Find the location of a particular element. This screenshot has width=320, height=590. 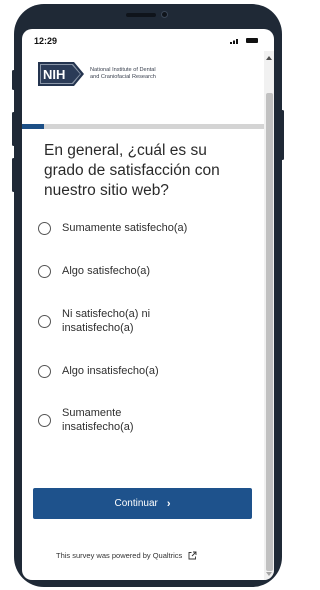

powered-by-text: This survey was powered by Qualtrics is located at coordinates (119, 555).